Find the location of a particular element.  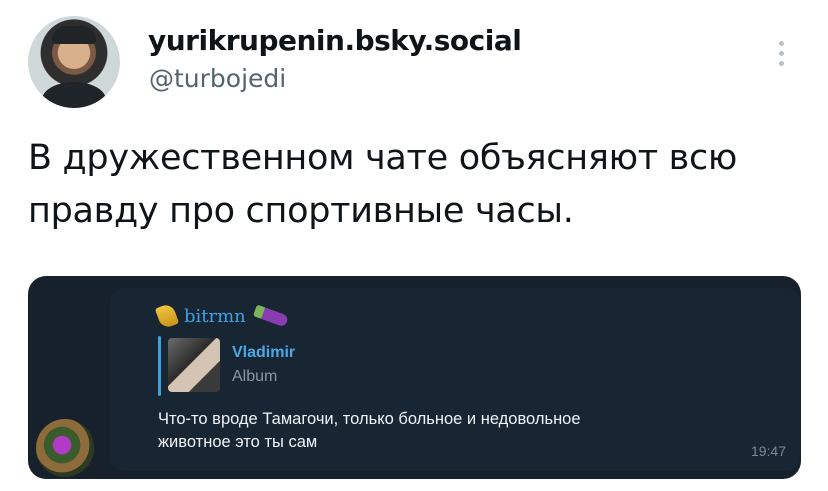

saxophone-emoji-icon is located at coordinates (167, 316).